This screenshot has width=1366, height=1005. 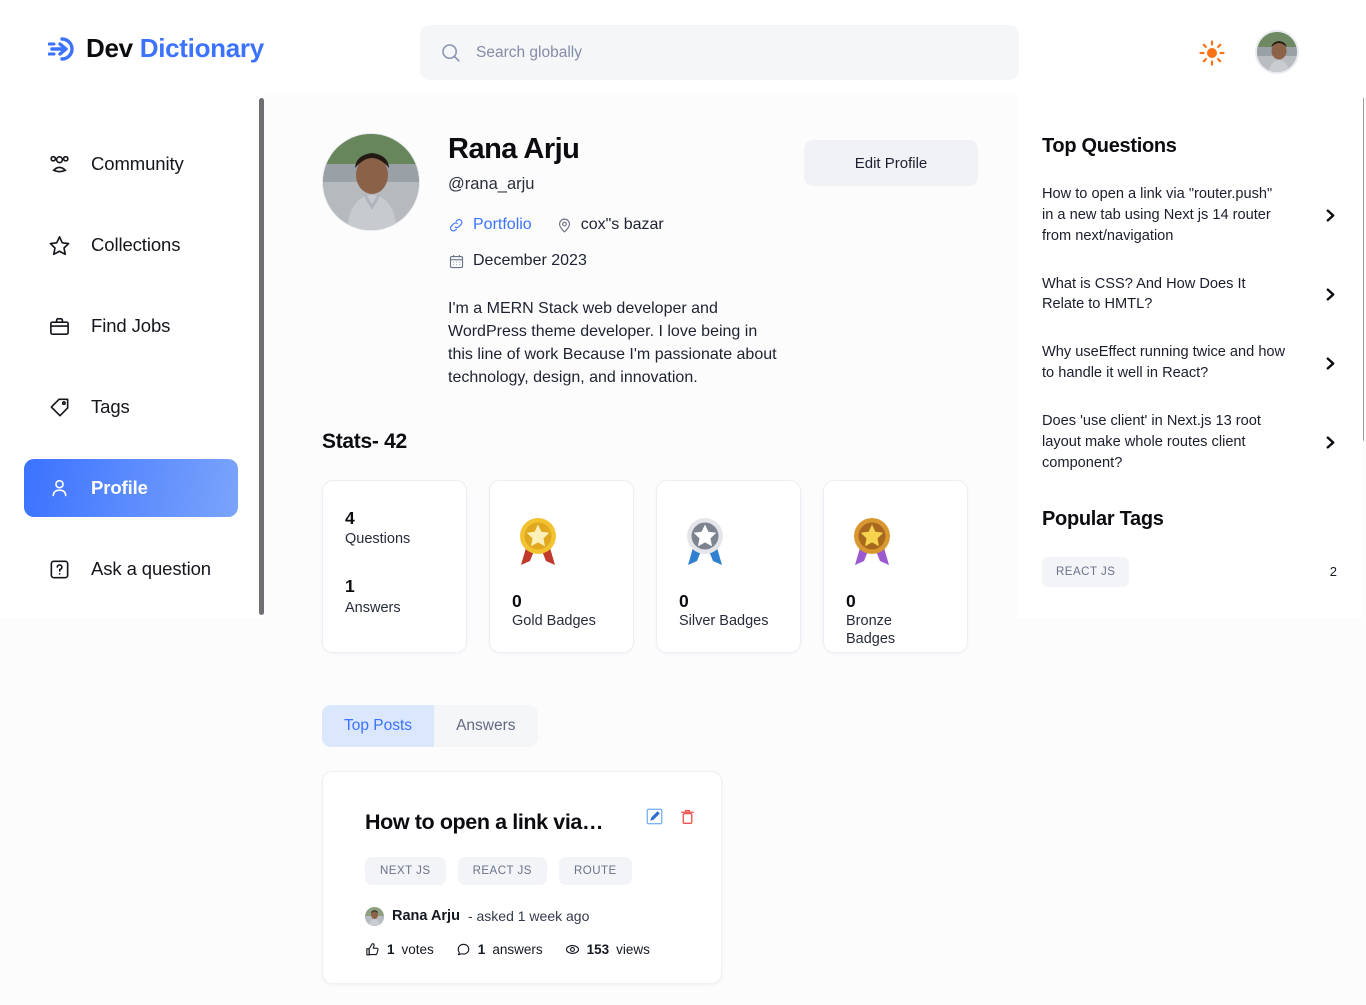 What do you see at coordinates (530, 261) in the screenshot?
I see `joined-label: December 2023` at bounding box center [530, 261].